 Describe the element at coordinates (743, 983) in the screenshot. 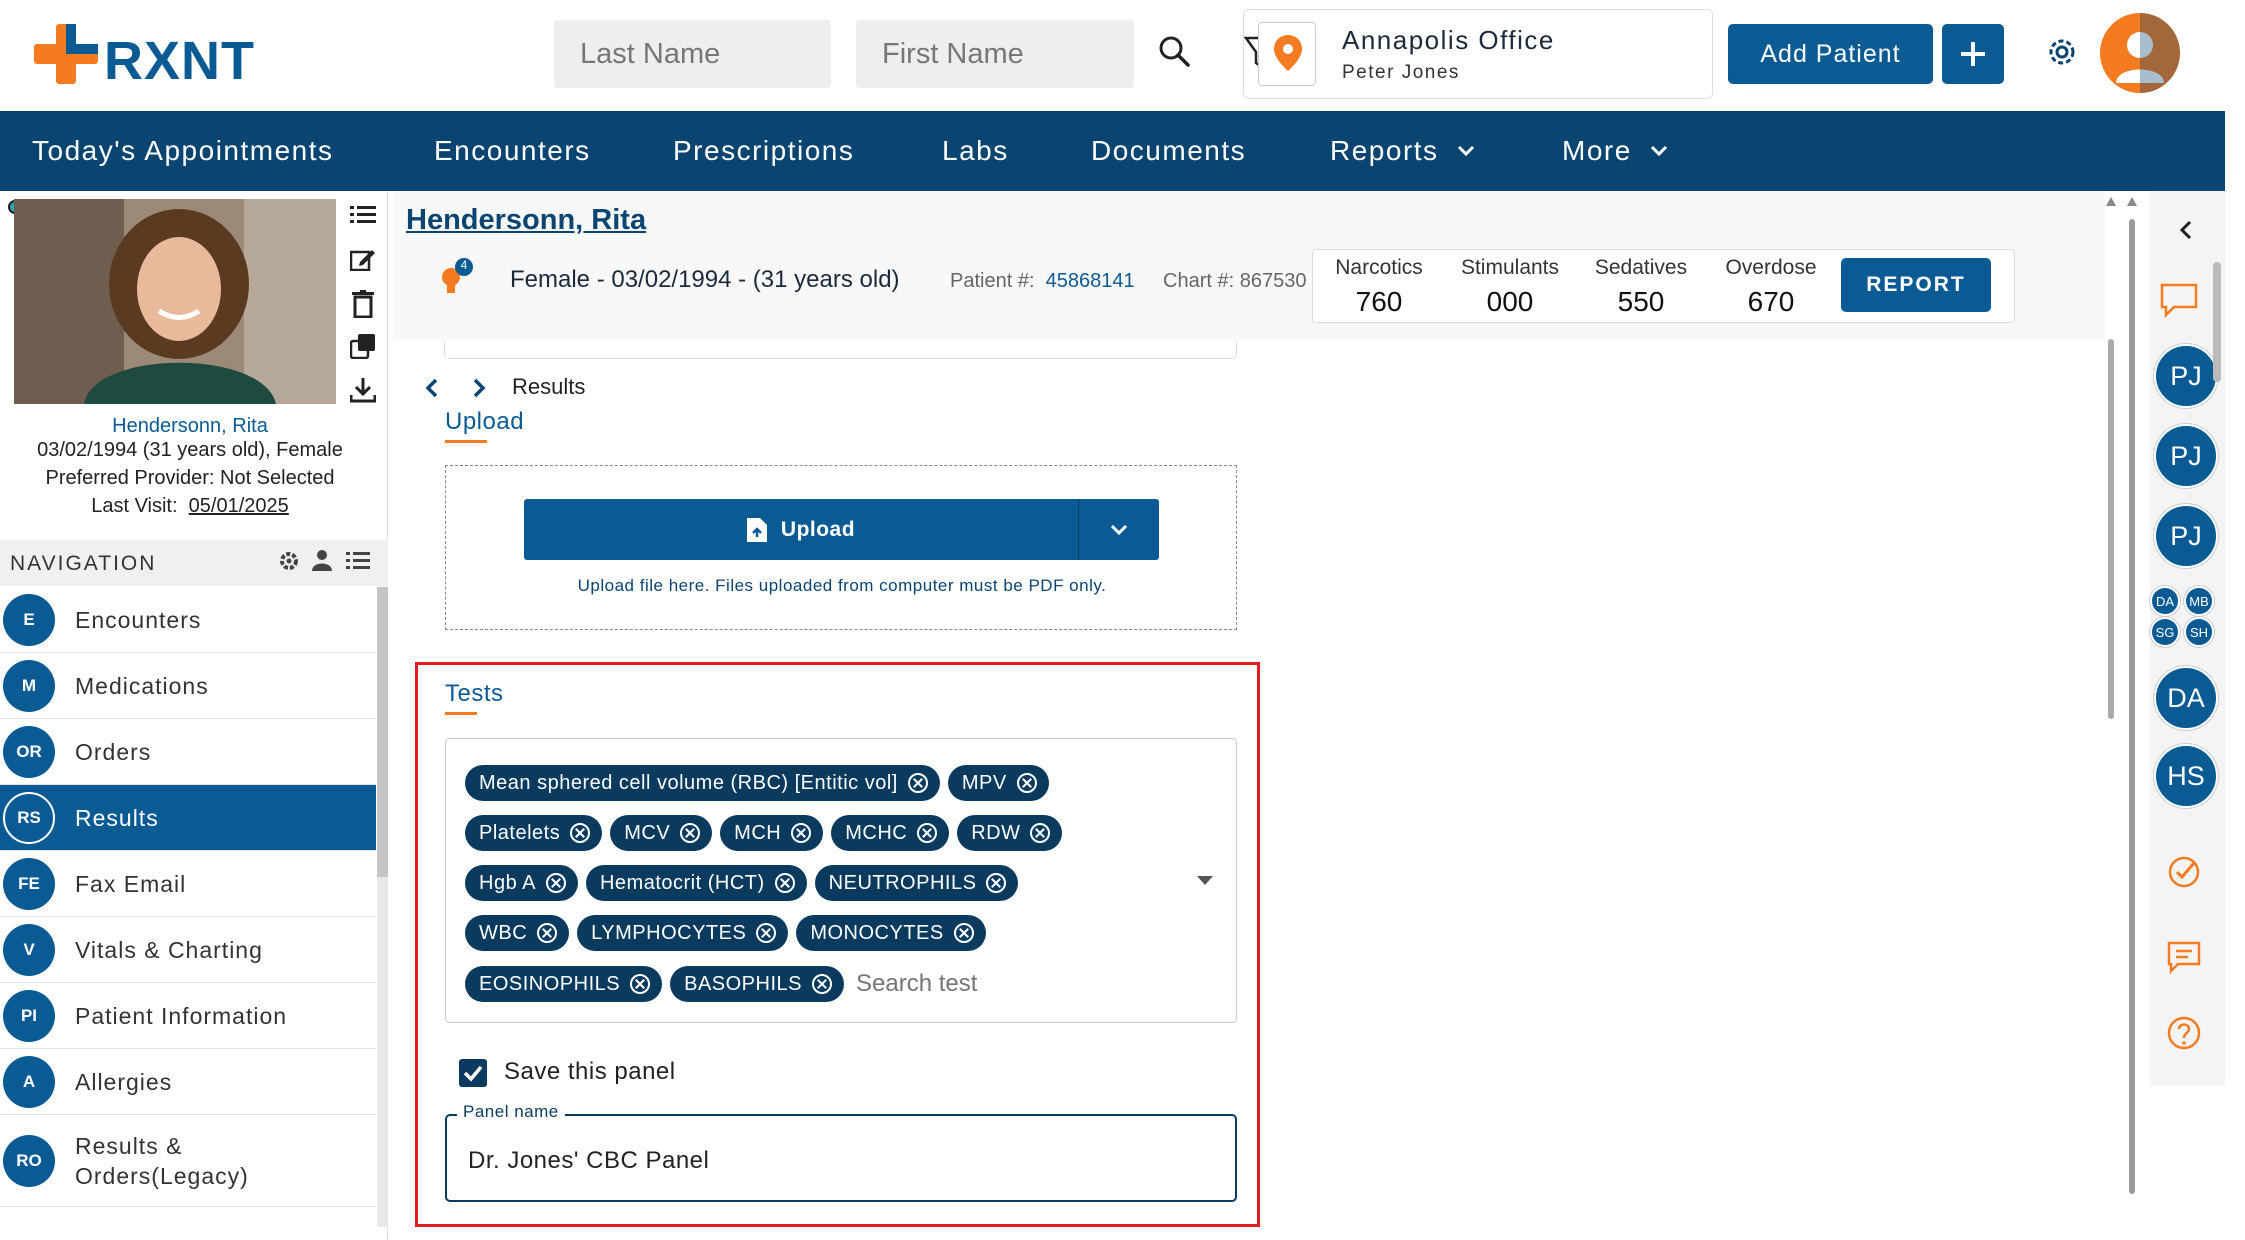

I see `test-chip-label: BASOPHILS` at that location.